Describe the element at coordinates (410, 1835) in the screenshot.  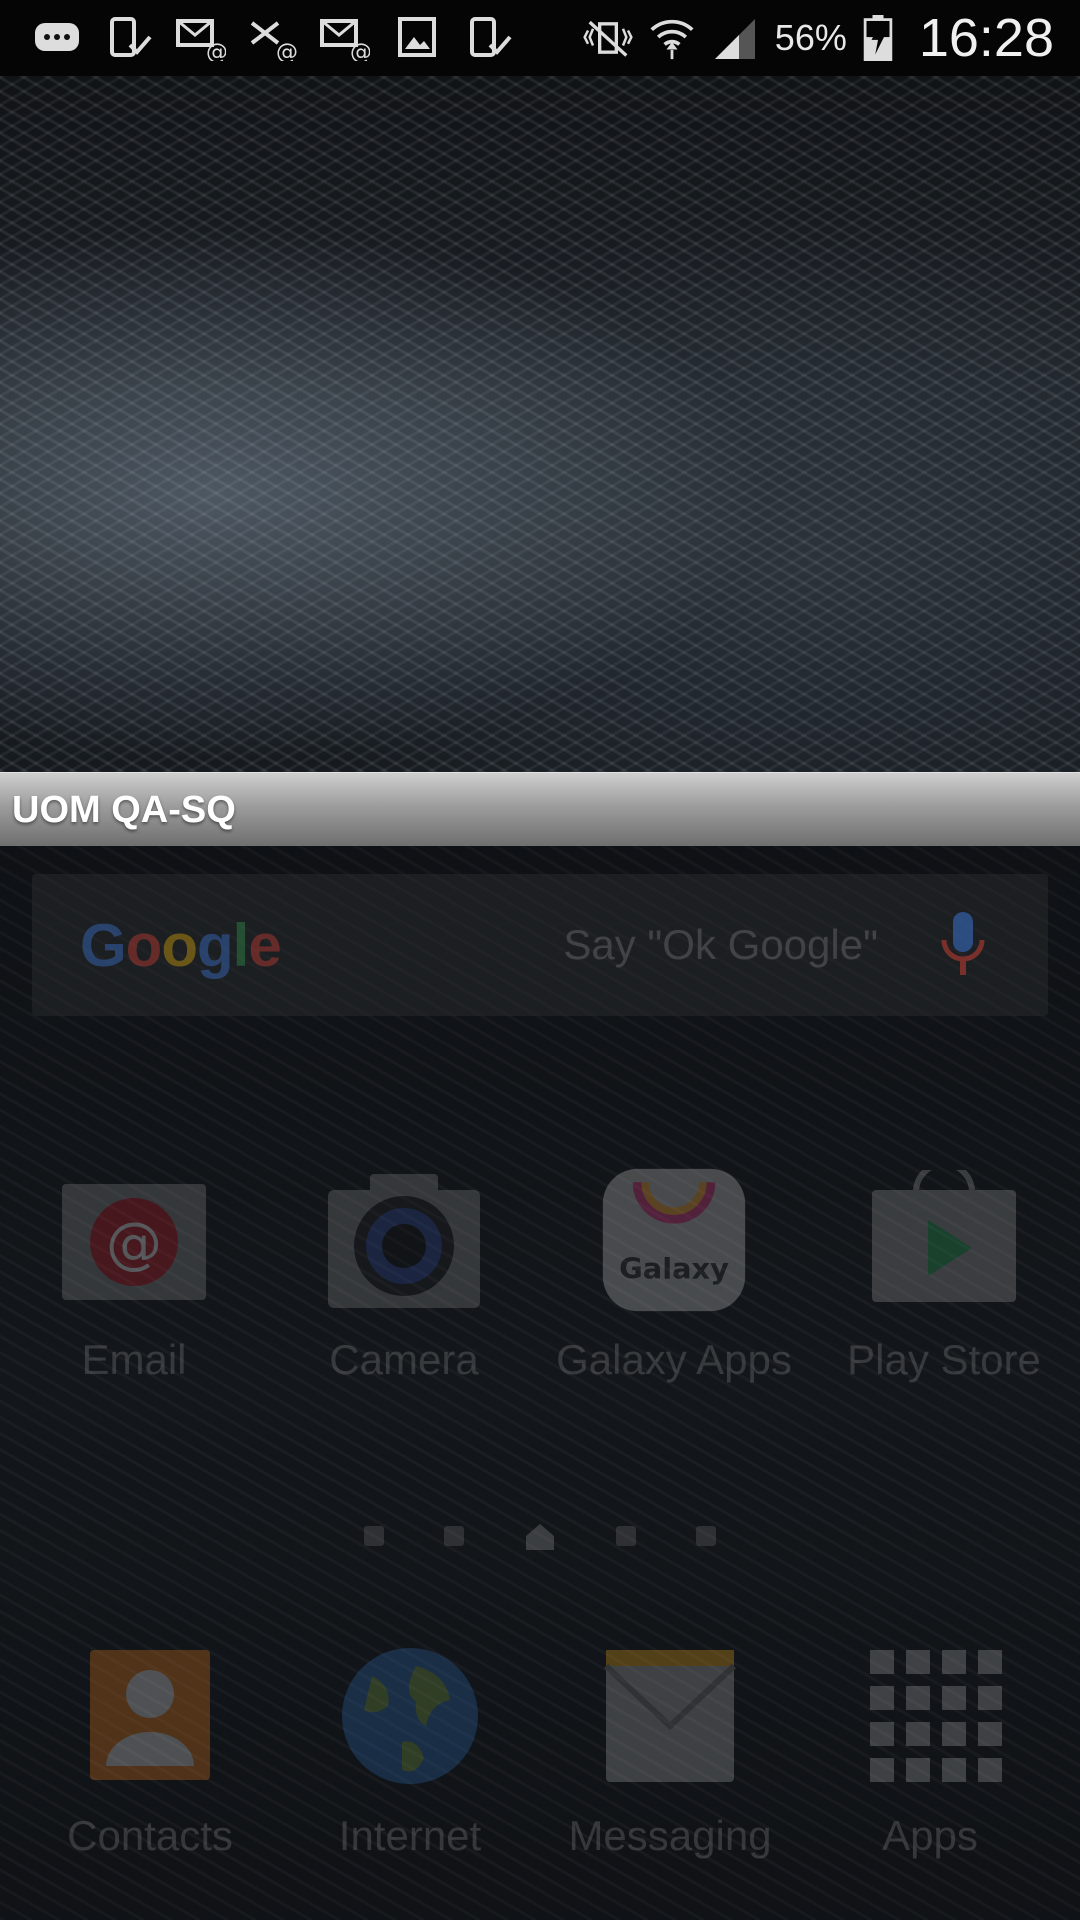
I see `app-label: Internet` at that location.